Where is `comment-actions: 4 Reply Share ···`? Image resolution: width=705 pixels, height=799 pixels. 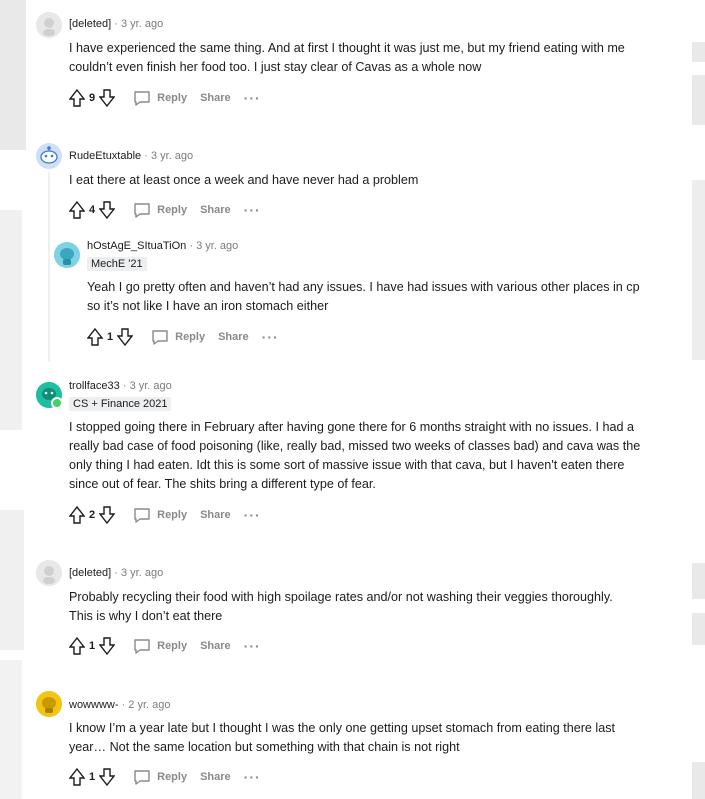
comment-actions: 4 Reply Share ··· is located at coordinates (165, 210).